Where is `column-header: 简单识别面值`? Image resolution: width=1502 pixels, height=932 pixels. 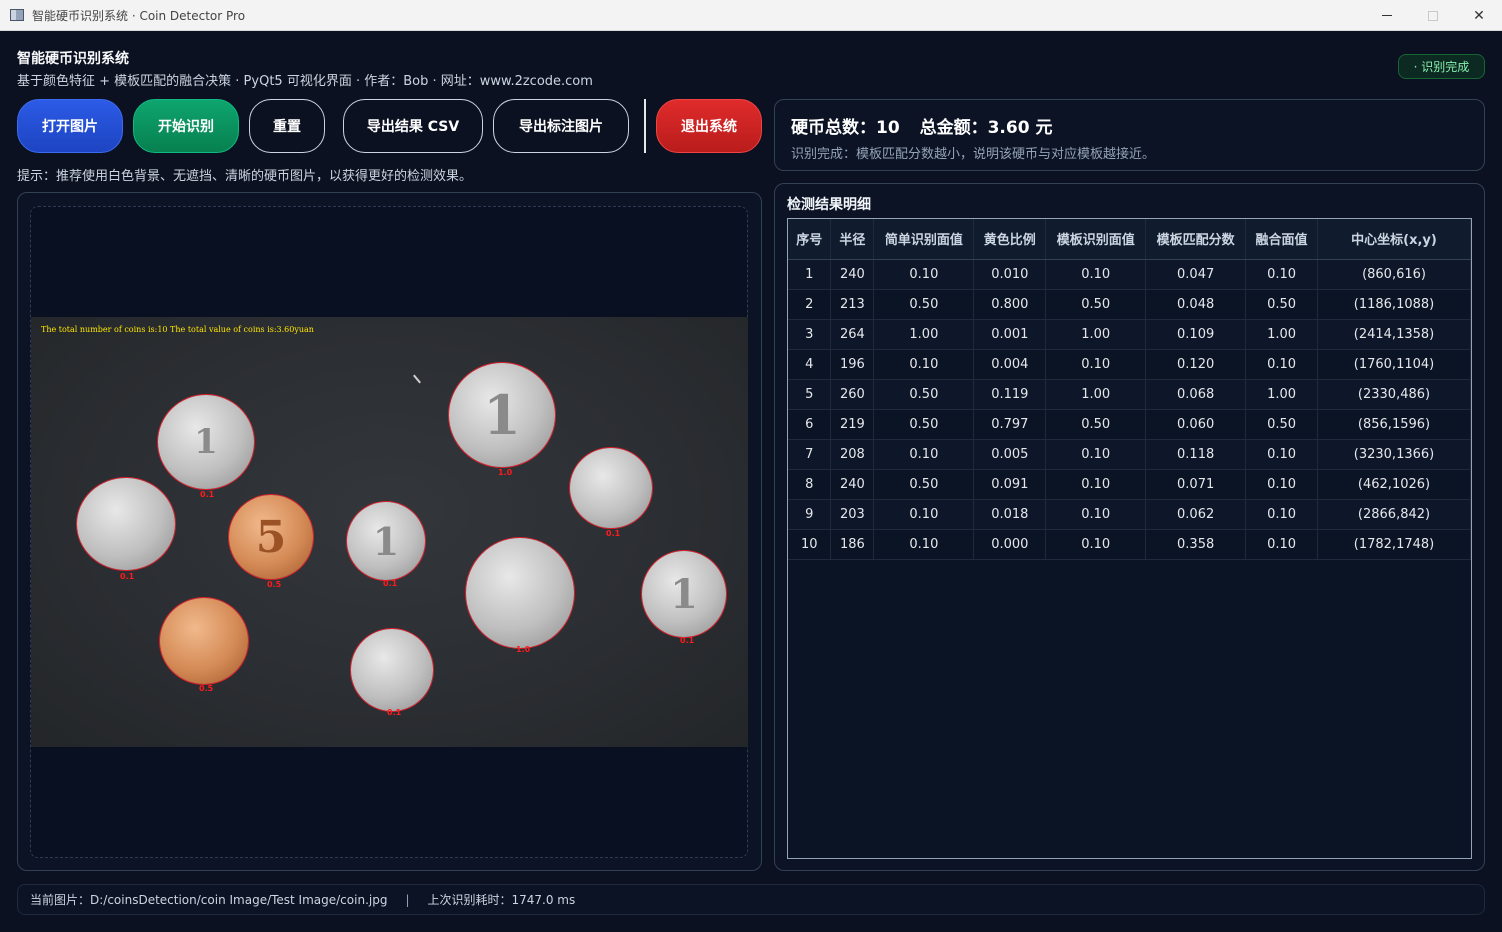 column-header: 简单识别面值 is located at coordinates (924, 239).